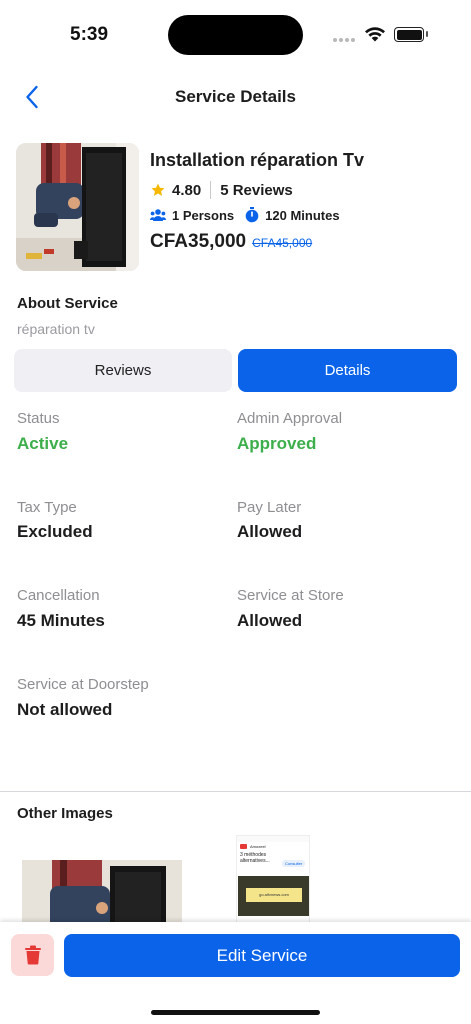  What do you see at coordinates (61, 620) in the screenshot?
I see `cancellation-value: 45 Minutes` at bounding box center [61, 620].